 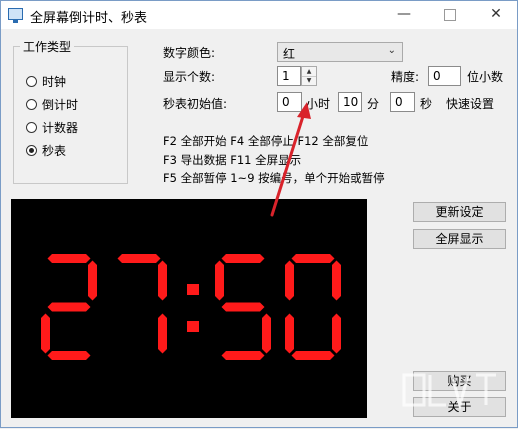 What do you see at coordinates (259, 15) in the screenshot?
I see `title-bar: 全屏幕倒计时、秒表 — ✕` at bounding box center [259, 15].